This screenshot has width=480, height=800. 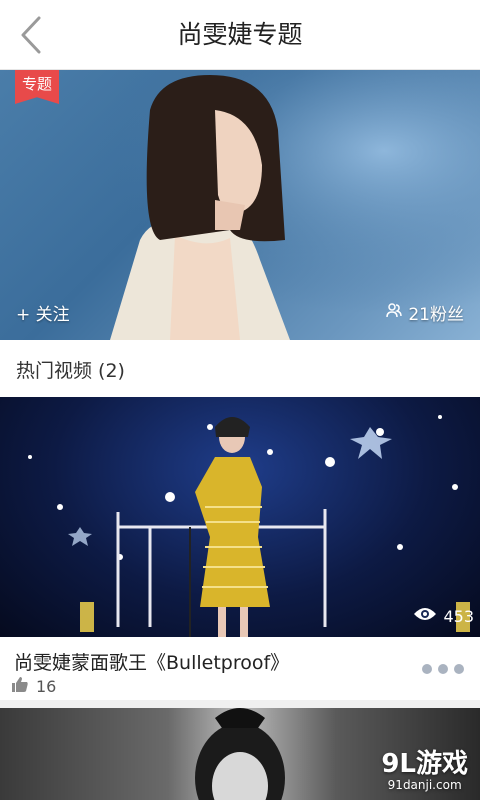 I want to click on divider, so click(x=240, y=704).